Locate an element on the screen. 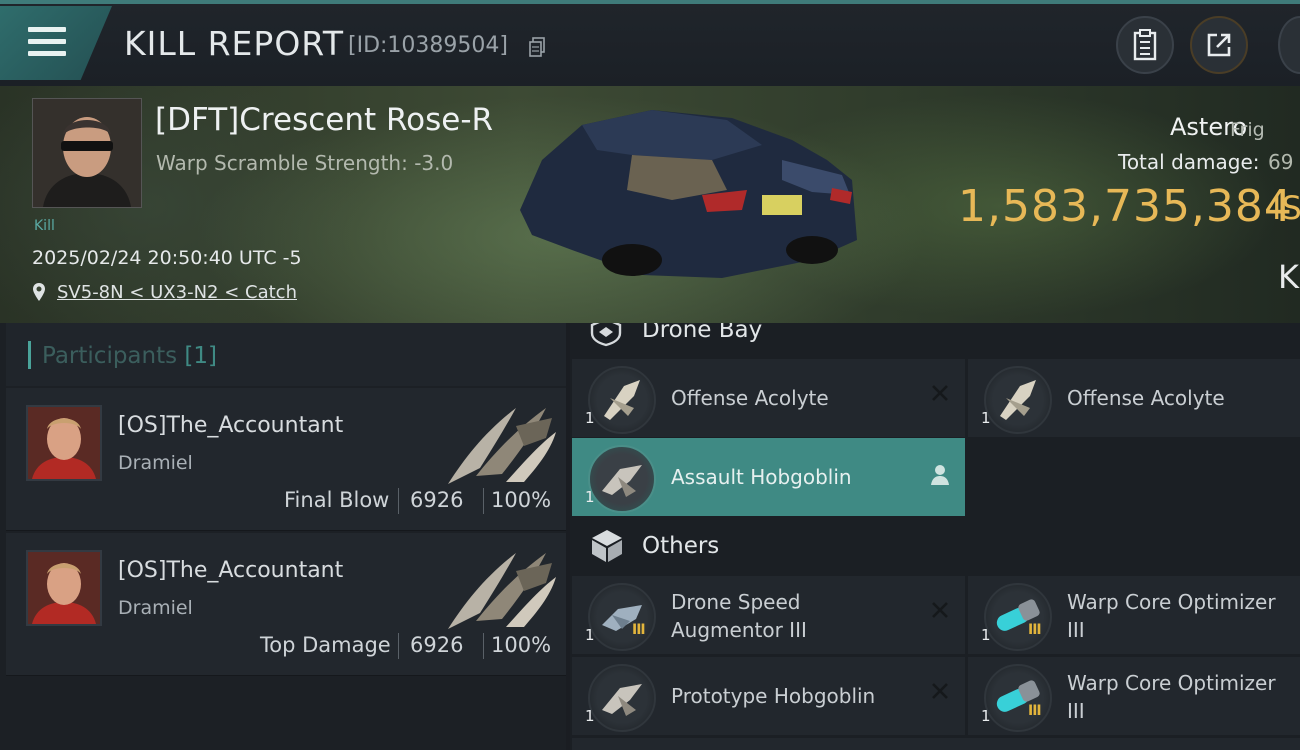 The image size is (1300, 750). item-name-line2: Augmentor III is located at coordinates (739, 630).